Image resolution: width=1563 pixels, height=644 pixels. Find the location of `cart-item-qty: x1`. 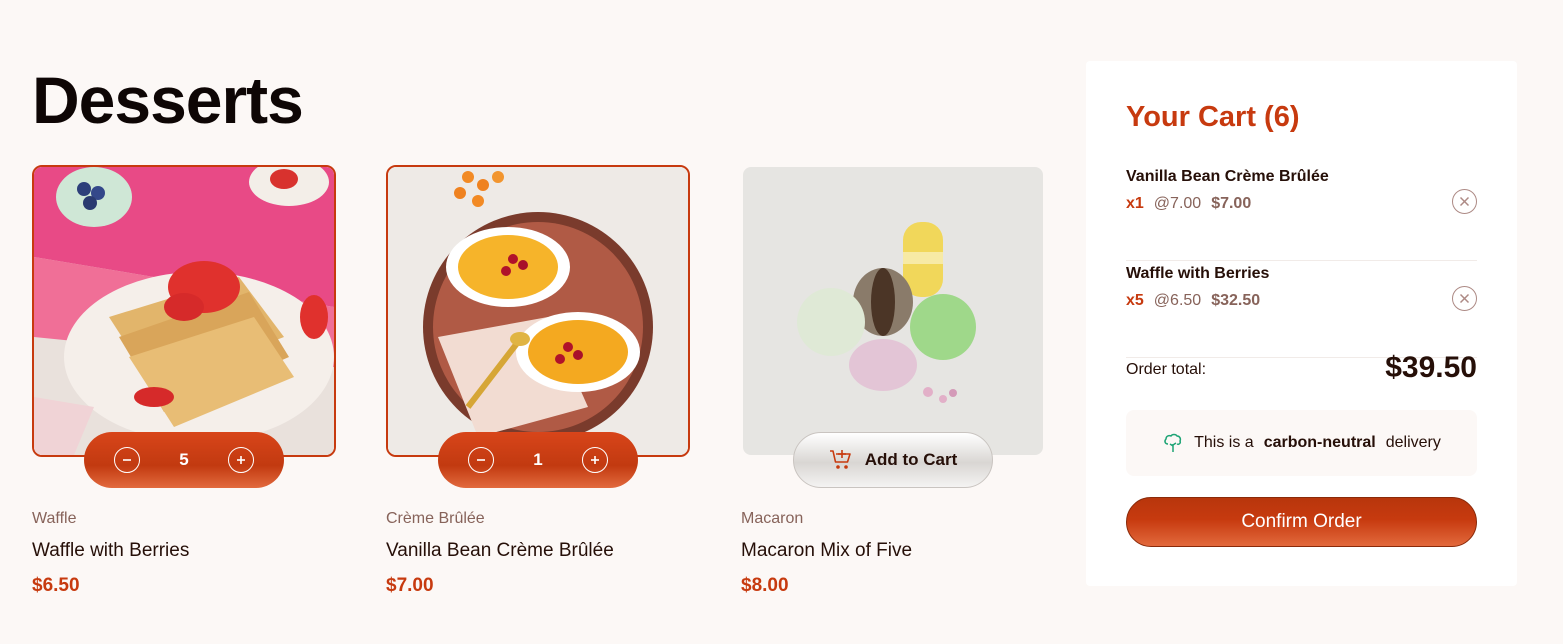

cart-item-qty: x1 is located at coordinates (1135, 203).